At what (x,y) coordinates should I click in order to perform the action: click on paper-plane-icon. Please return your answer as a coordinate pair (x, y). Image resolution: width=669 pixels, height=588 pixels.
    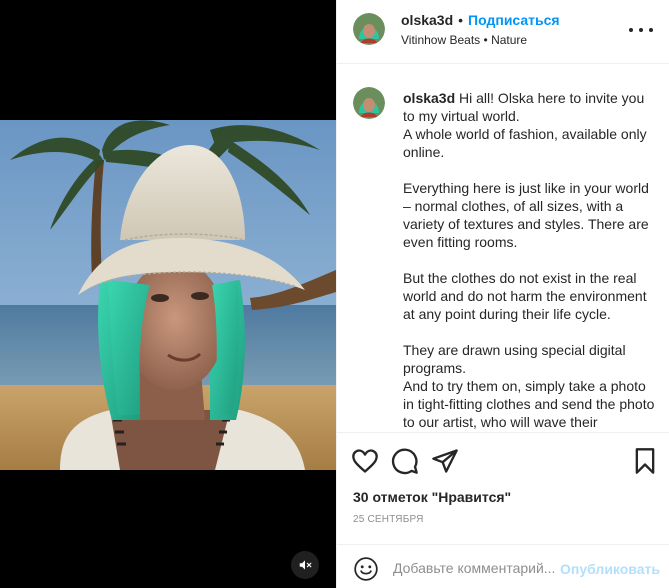
    Looking at the image, I should click on (445, 461).